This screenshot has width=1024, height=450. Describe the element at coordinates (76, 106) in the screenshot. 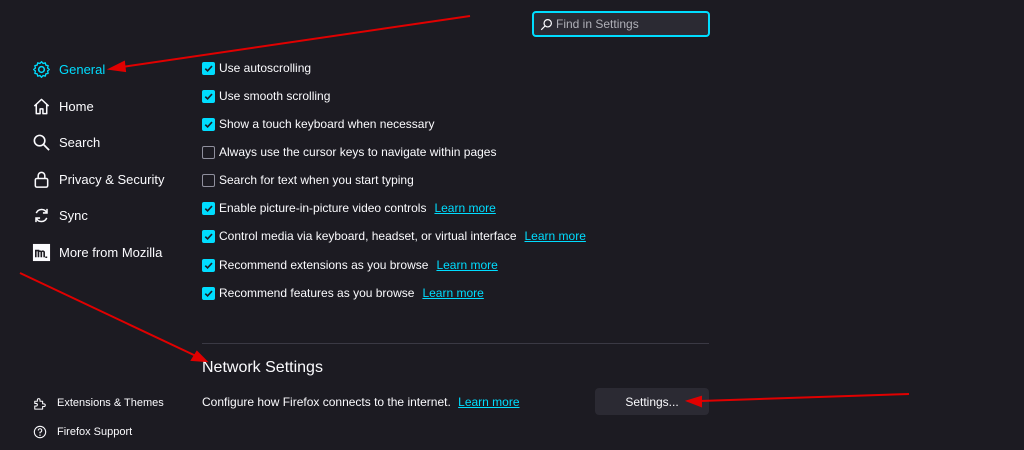

I see `sidebar-item-label: Home` at that location.